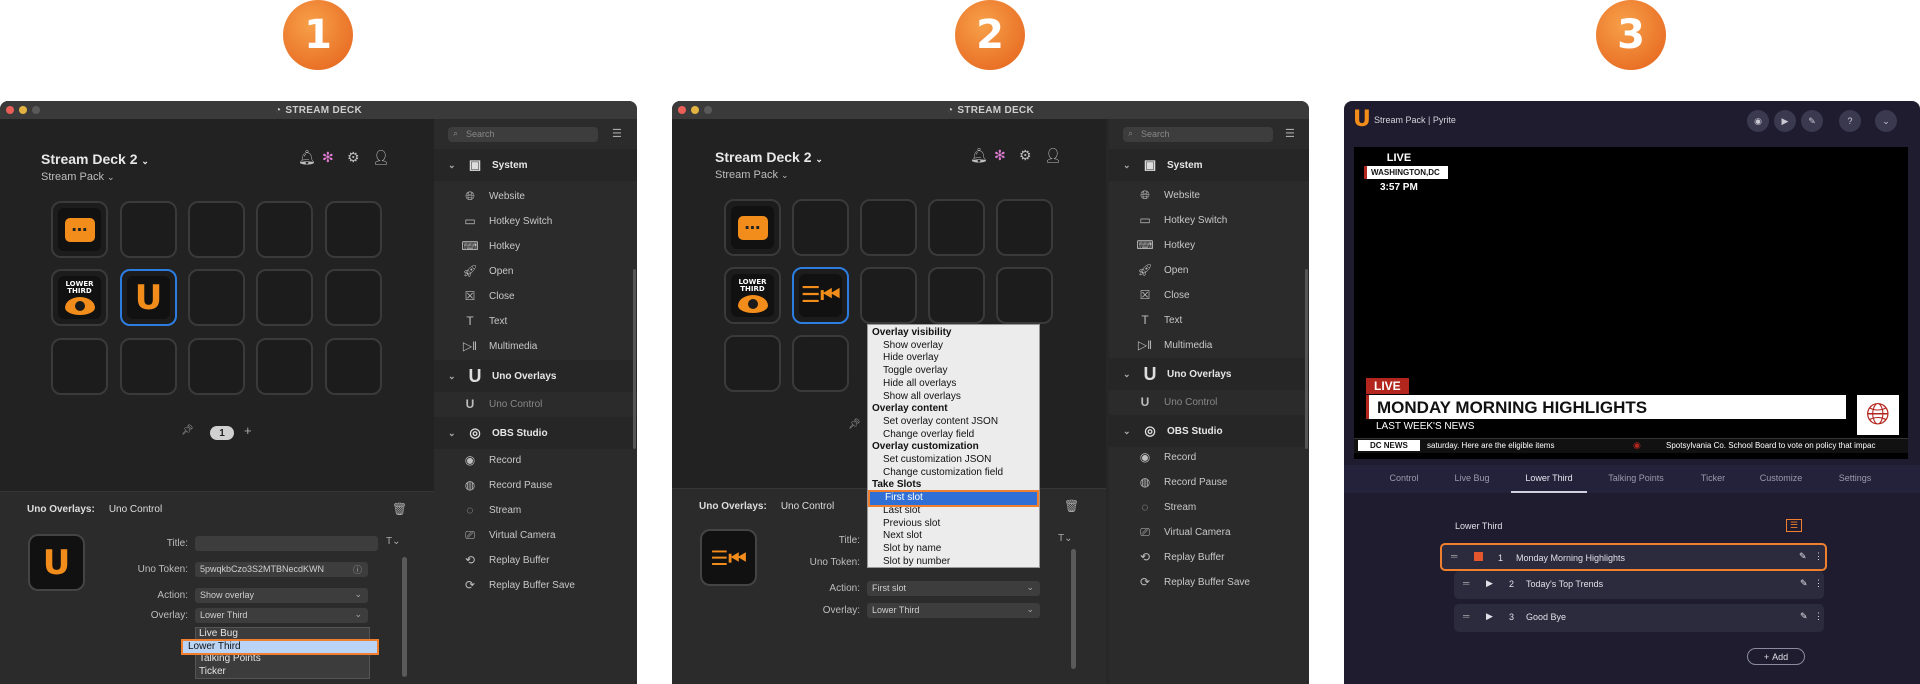  I want to click on tab-customize: Customize, so click(1781, 478).